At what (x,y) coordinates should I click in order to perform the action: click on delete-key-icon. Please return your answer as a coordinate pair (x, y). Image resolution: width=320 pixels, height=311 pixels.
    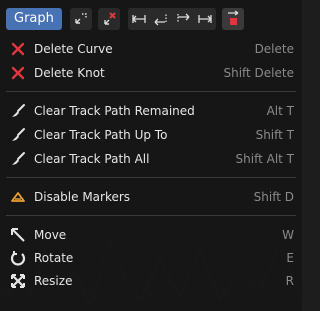
    Looking at the image, I should click on (110, 18).